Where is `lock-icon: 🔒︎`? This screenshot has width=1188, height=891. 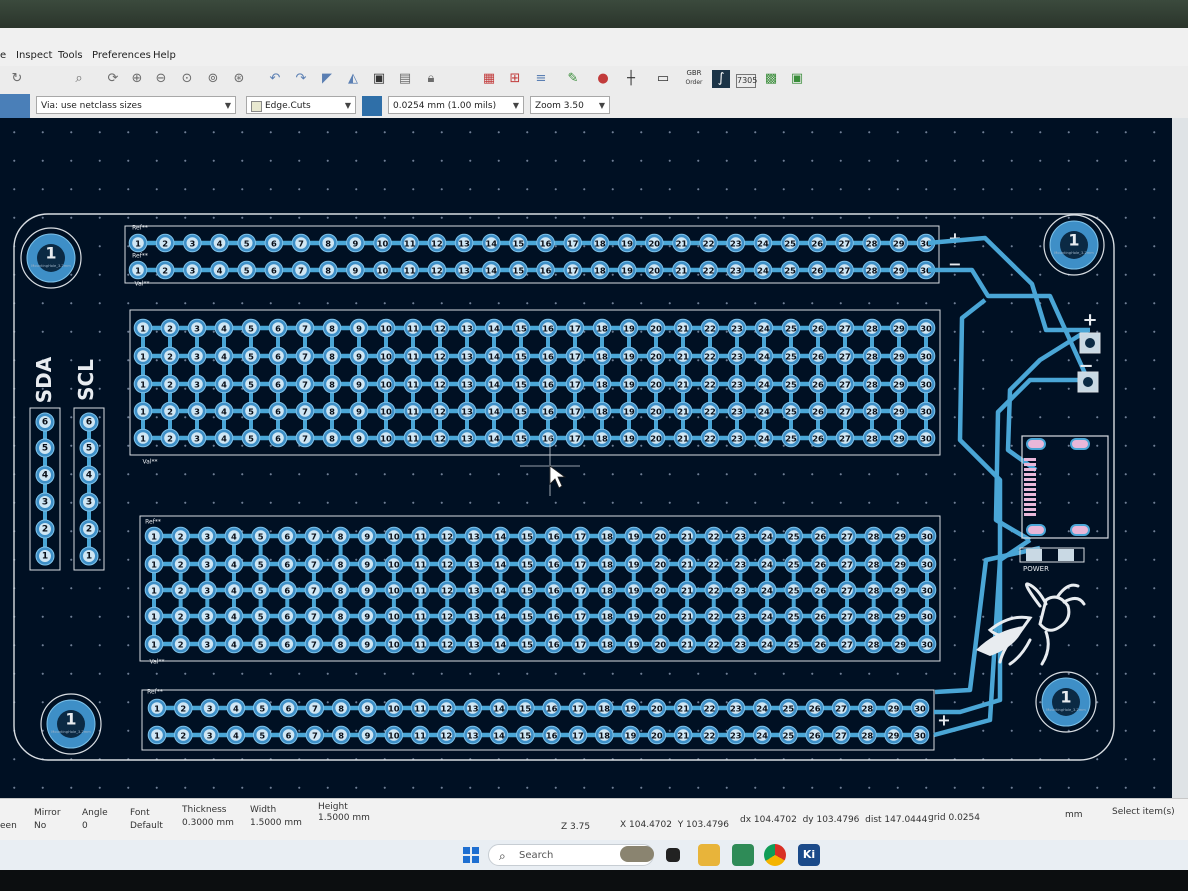
lock-icon: 🔒︎ is located at coordinates (431, 79).